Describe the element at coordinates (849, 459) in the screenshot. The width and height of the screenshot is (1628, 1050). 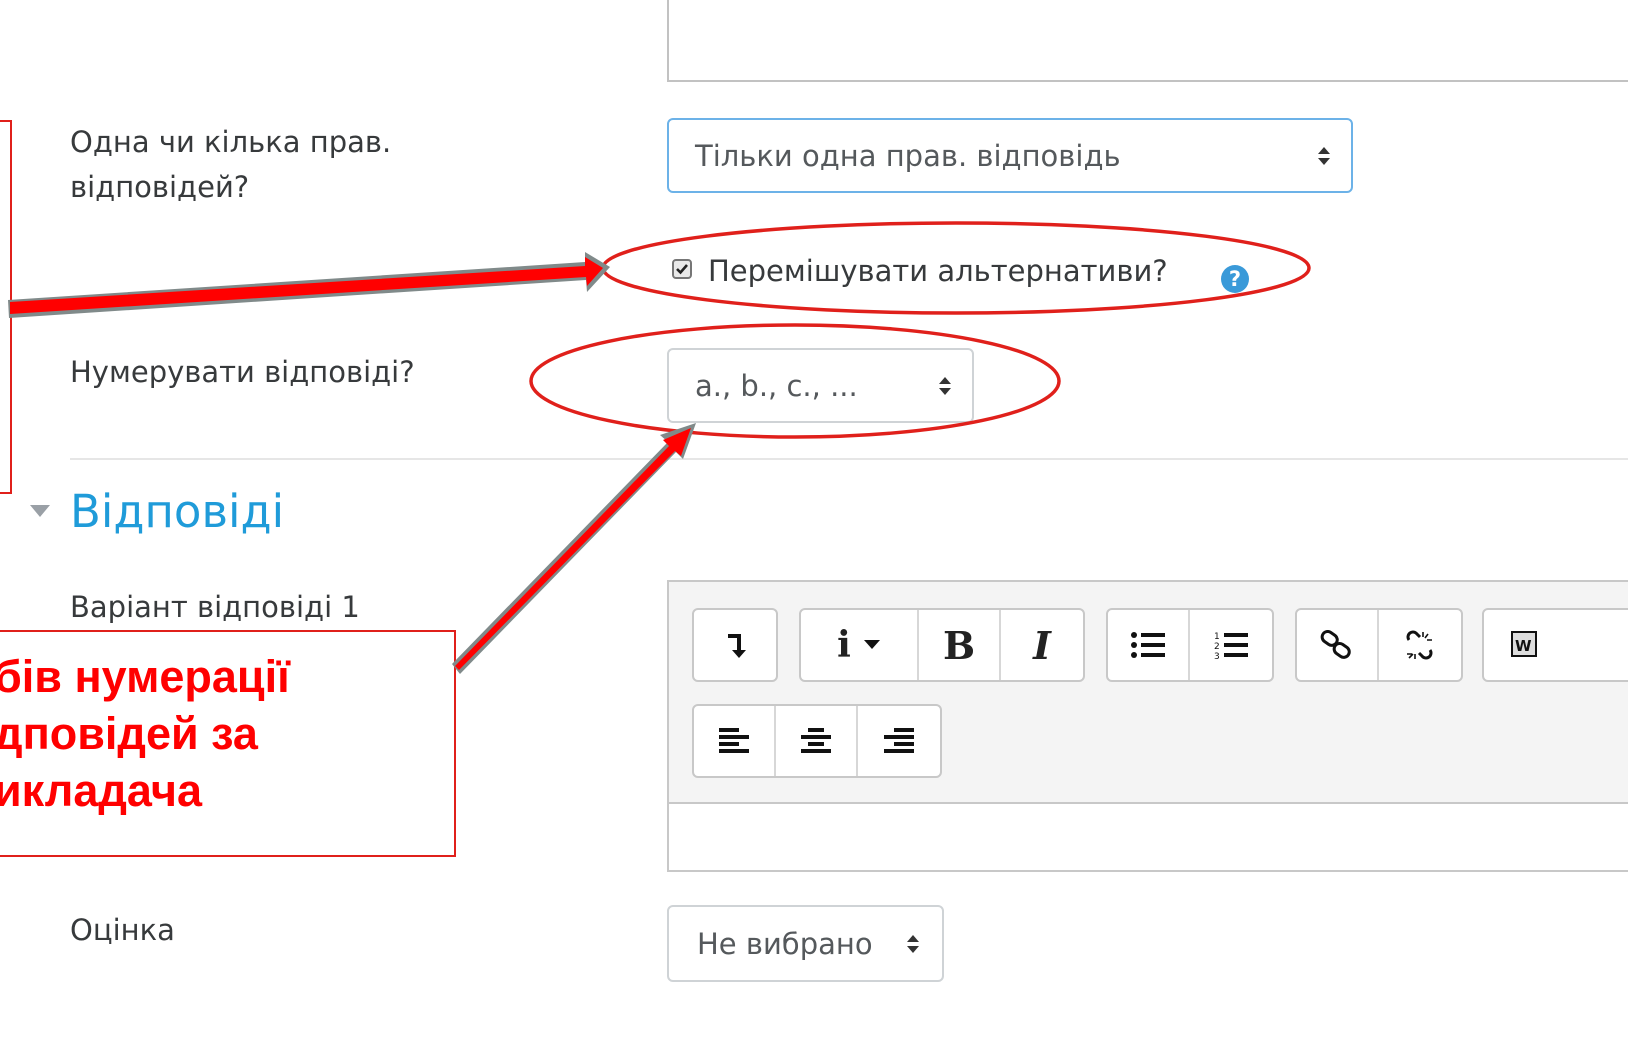
I see `section-divider` at that location.